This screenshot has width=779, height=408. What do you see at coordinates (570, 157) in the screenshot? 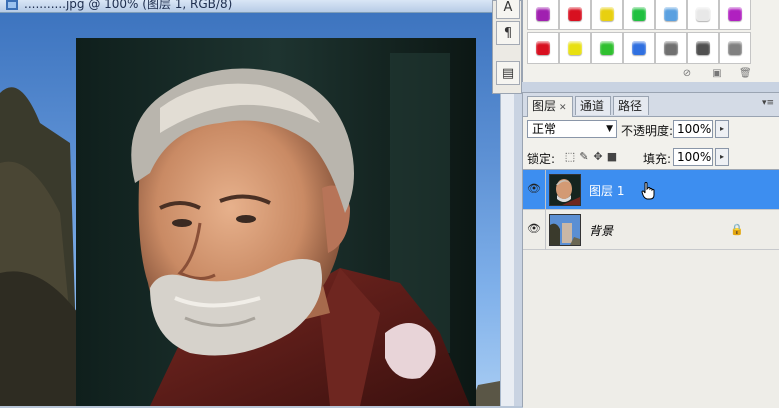
I see `lock-transparent-icon: ⬚` at bounding box center [570, 157].